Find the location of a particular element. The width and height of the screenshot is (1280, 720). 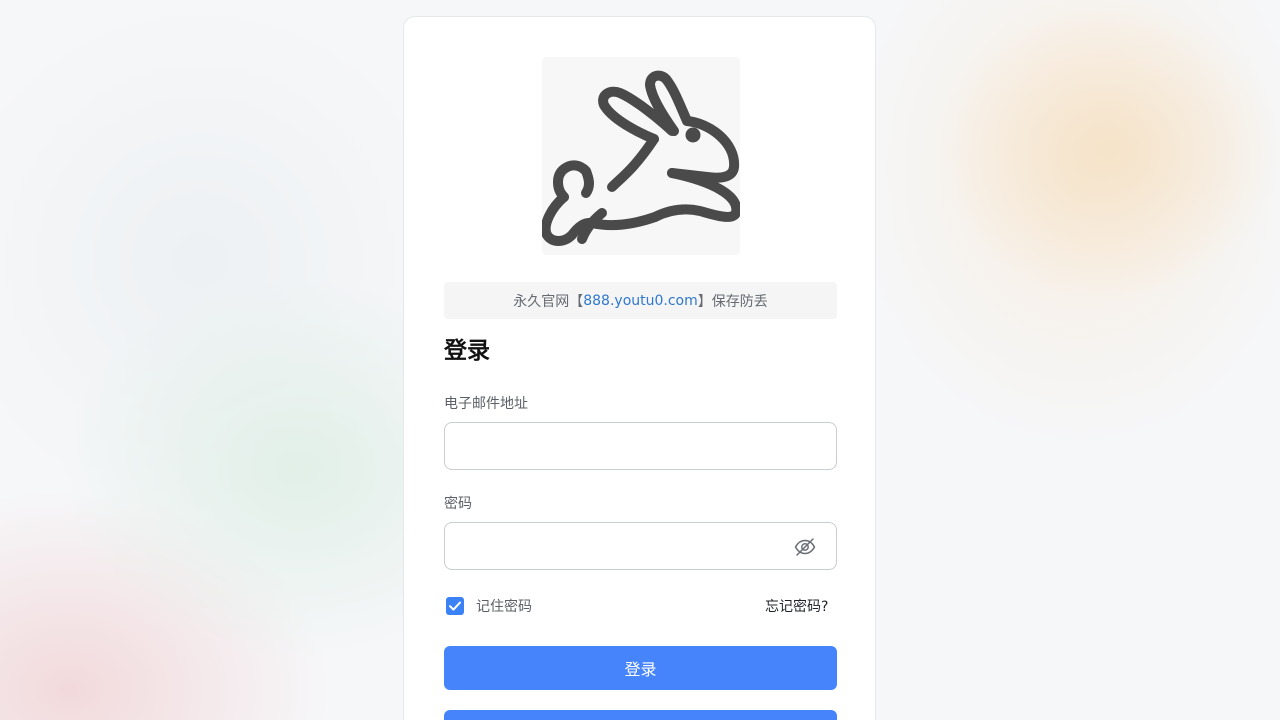

password-field is located at coordinates (640, 546).